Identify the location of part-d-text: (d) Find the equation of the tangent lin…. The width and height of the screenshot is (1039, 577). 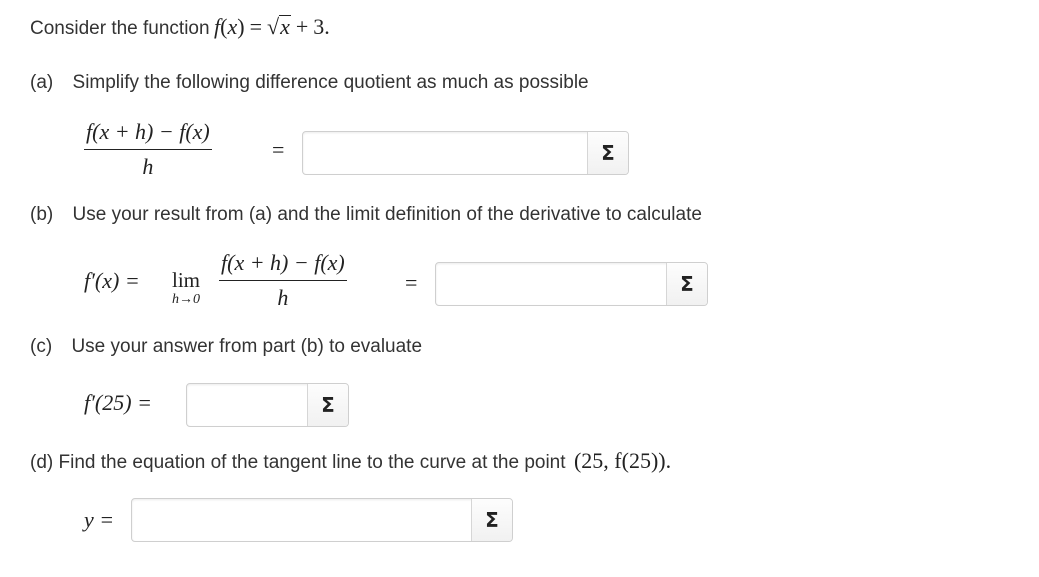
(298, 462).